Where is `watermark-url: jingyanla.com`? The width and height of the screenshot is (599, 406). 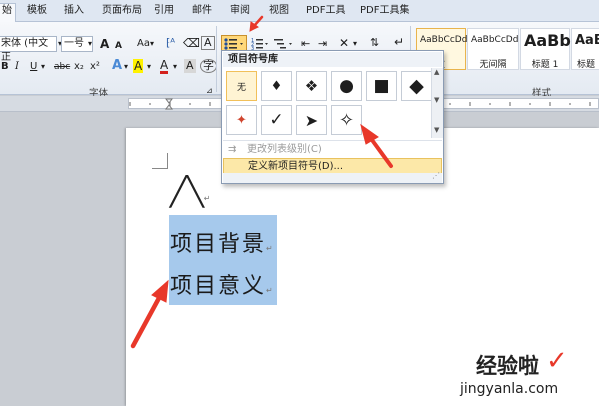
watermark-url: jingyanla.com is located at coordinates (509, 389).